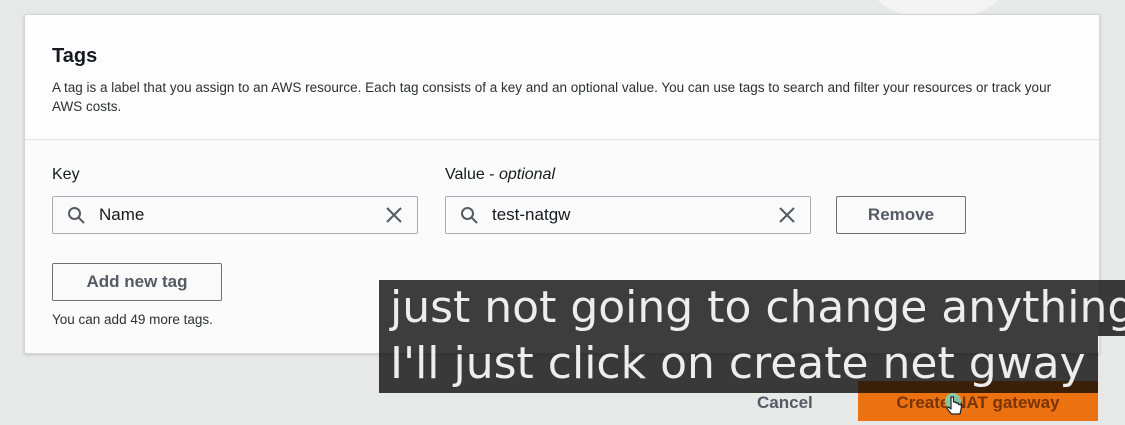 This screenshot has height=425, width=1125. What do you see at coordinates (901, 215) in the screenshot?
I see `remove-tag-button: Remove` at bounding box center [901, 215].